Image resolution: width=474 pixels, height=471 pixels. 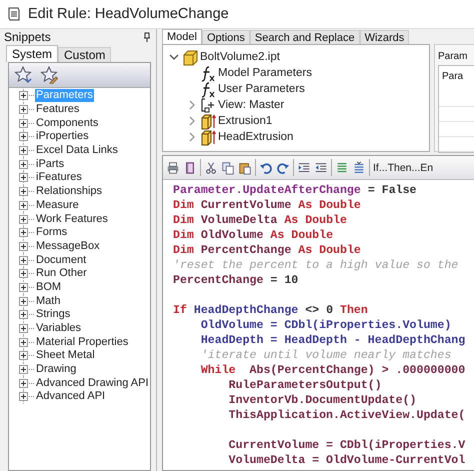 What do you see at coordinates (359, 167) in the screenshot?
I see `uncomment-lines-icon` at bounding box center [359, 167].